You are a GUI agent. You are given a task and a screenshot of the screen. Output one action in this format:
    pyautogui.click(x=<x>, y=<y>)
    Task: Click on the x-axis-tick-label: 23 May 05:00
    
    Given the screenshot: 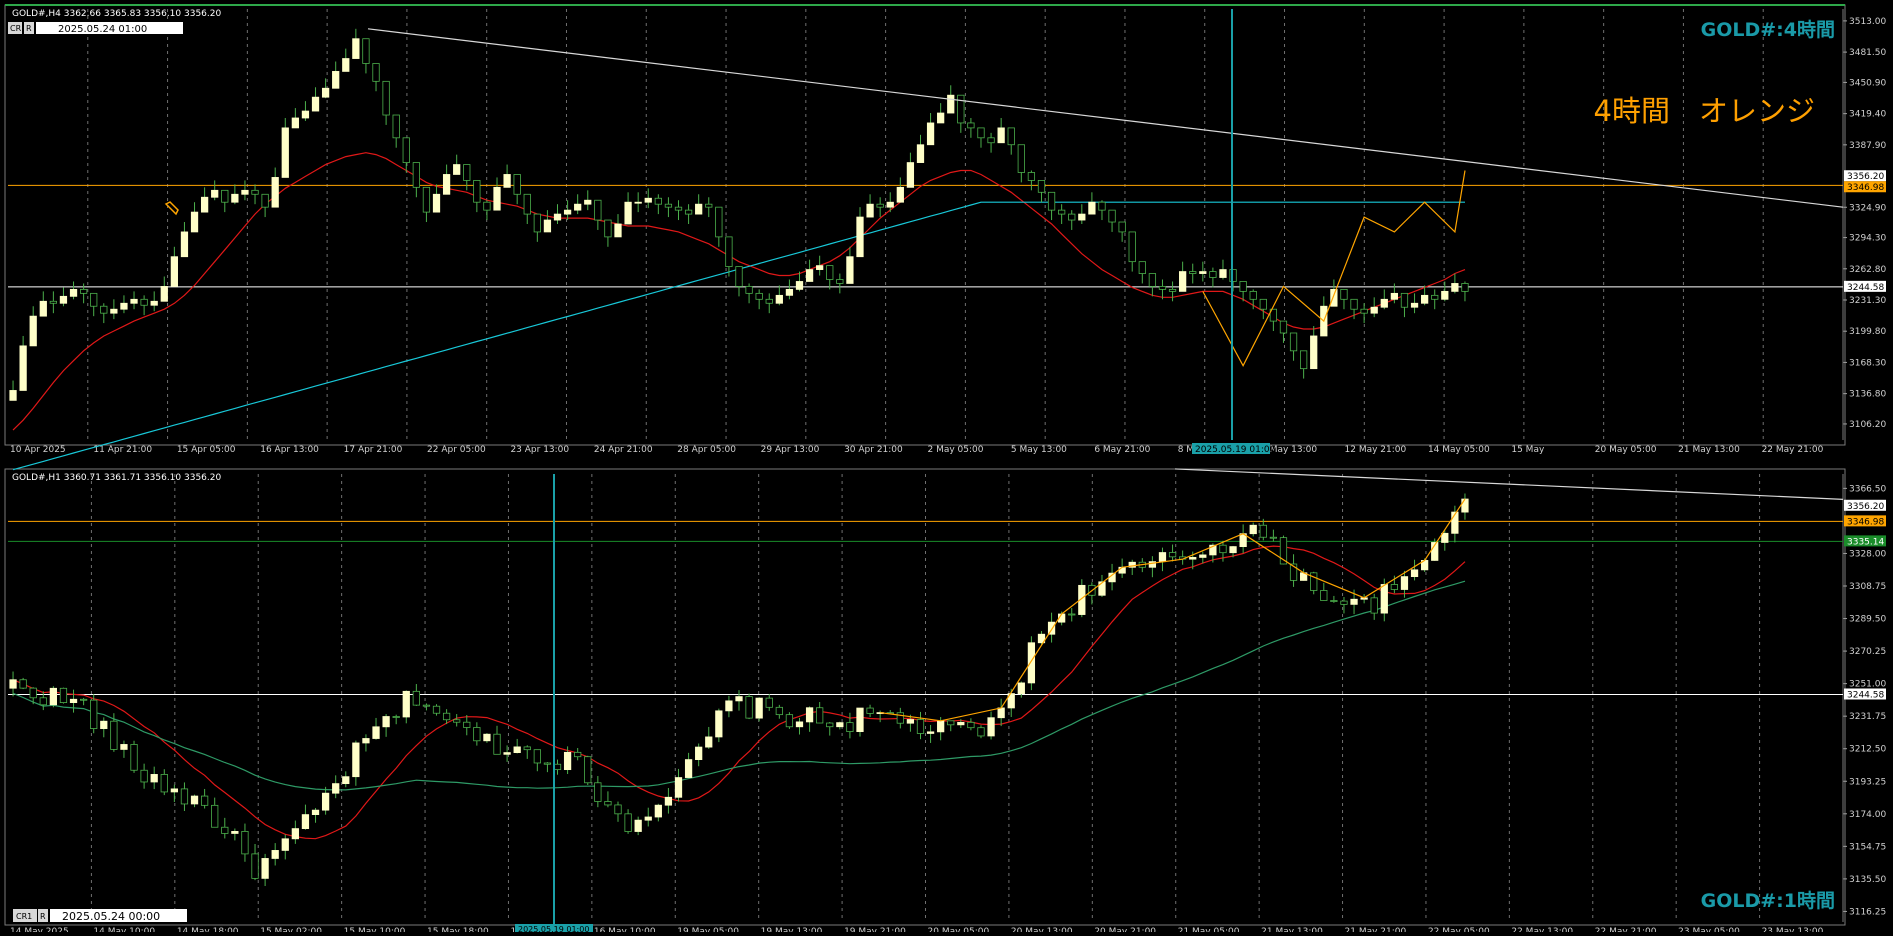 What is the action you would take?
    pyautogui.click(x=1709, y=929)
    